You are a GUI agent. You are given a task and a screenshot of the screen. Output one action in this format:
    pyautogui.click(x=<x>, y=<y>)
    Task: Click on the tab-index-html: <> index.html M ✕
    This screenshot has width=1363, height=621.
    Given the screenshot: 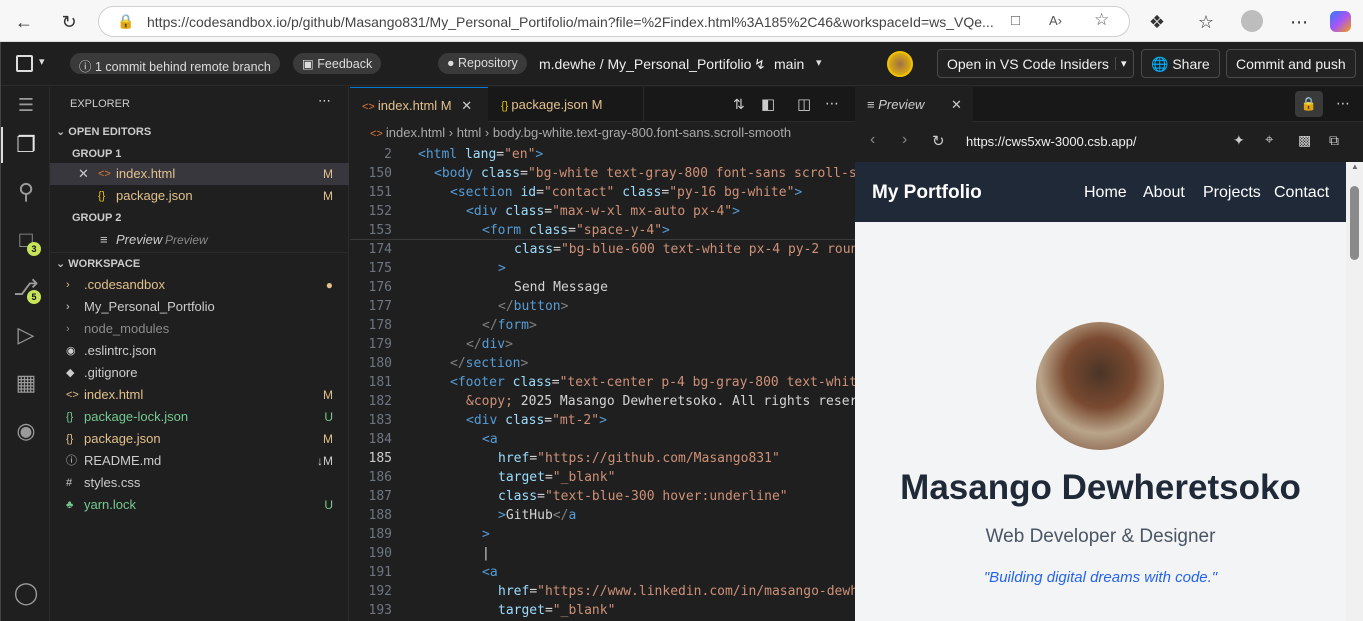 What is the action you would take?
    pyautogui.click(x=419, y=104)
    